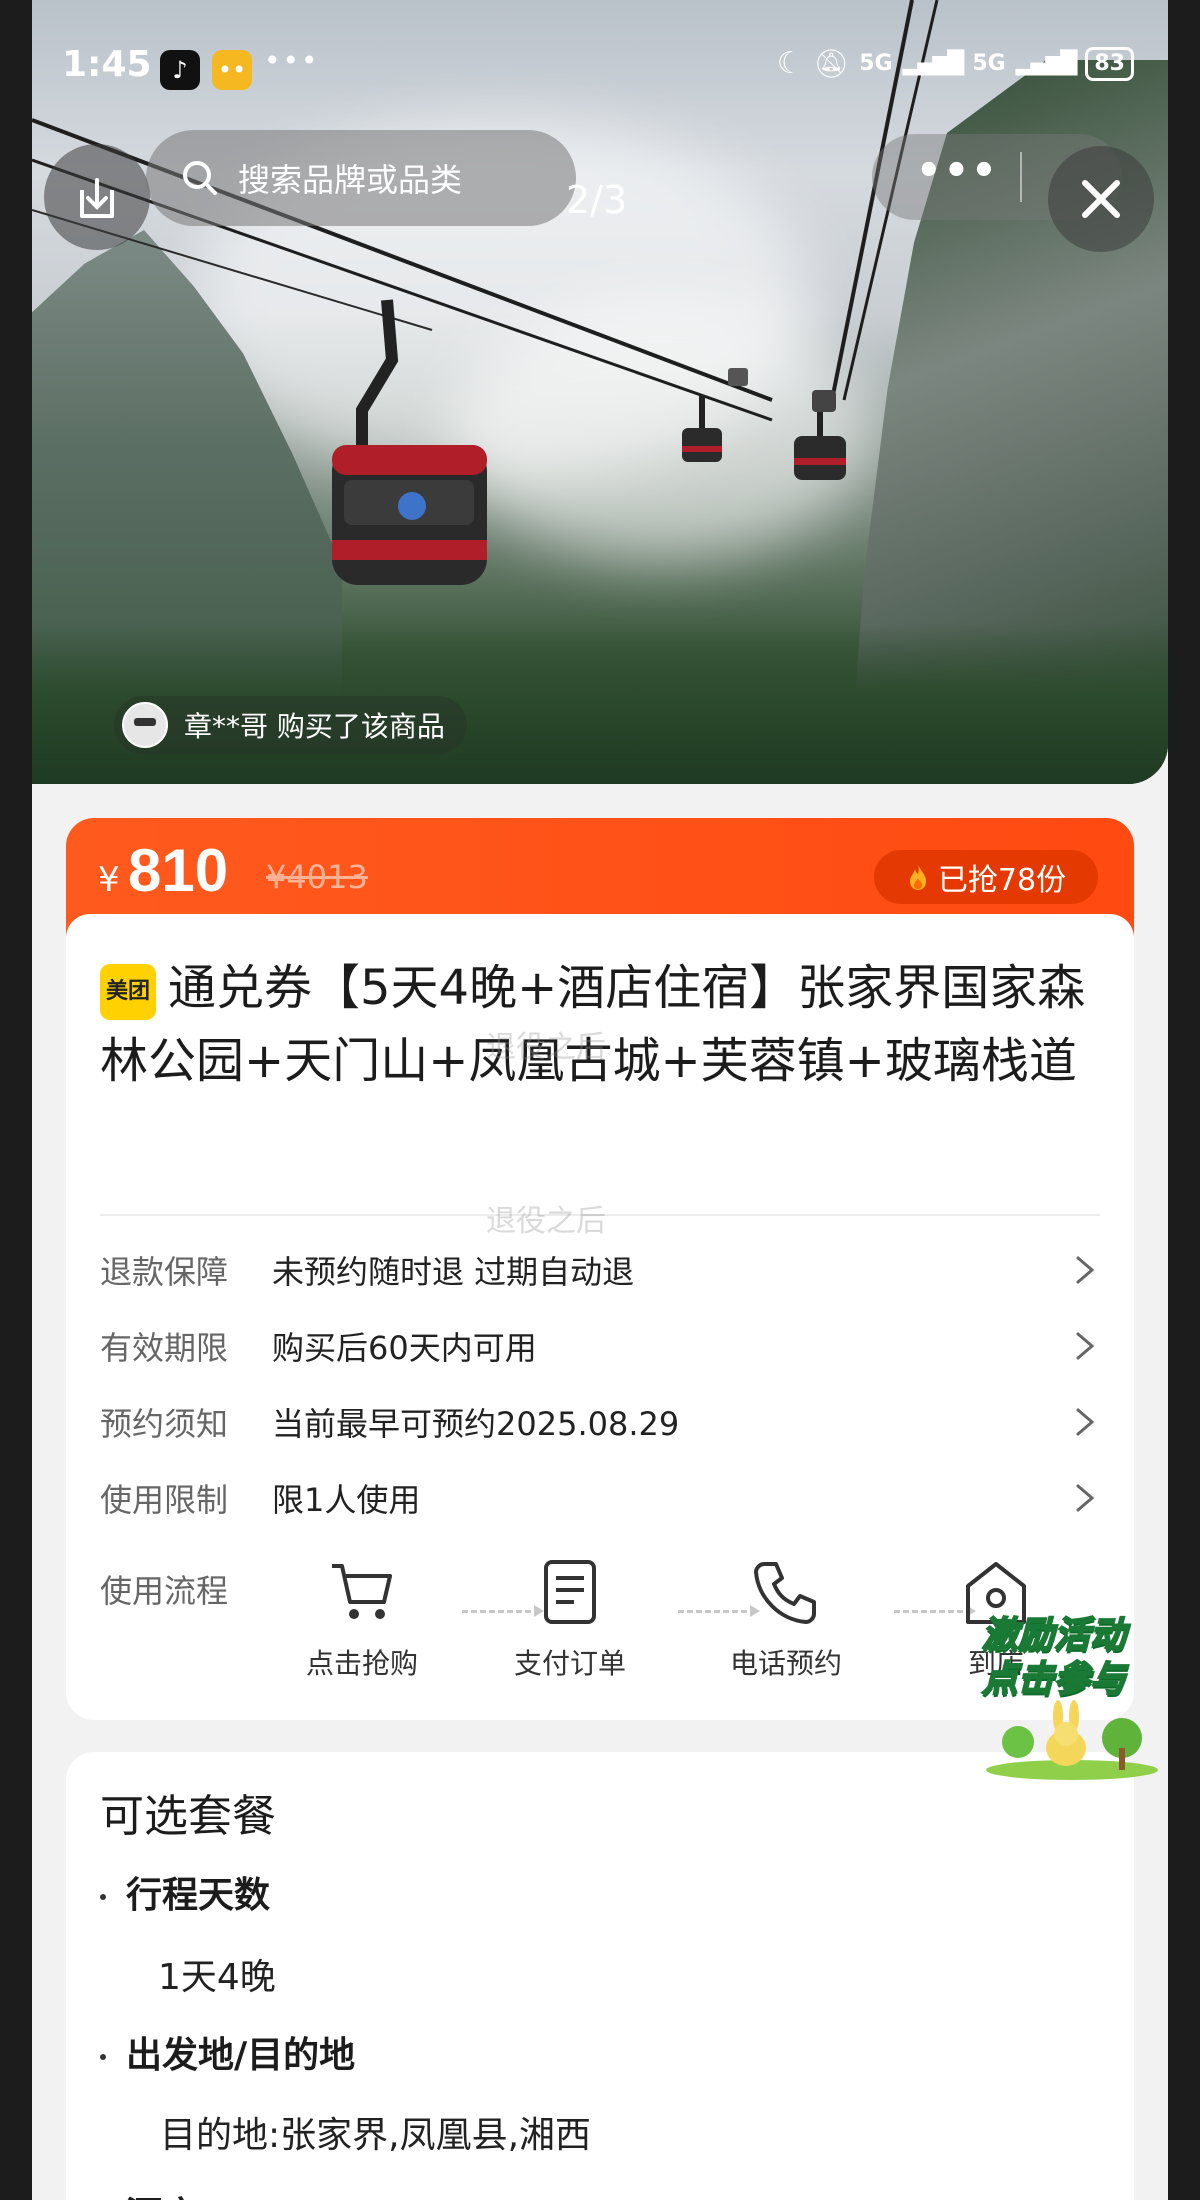 The width and height of the screenshot is (1200, 2200). I want to click on battery-indicator: 83, so click(1109, 63).